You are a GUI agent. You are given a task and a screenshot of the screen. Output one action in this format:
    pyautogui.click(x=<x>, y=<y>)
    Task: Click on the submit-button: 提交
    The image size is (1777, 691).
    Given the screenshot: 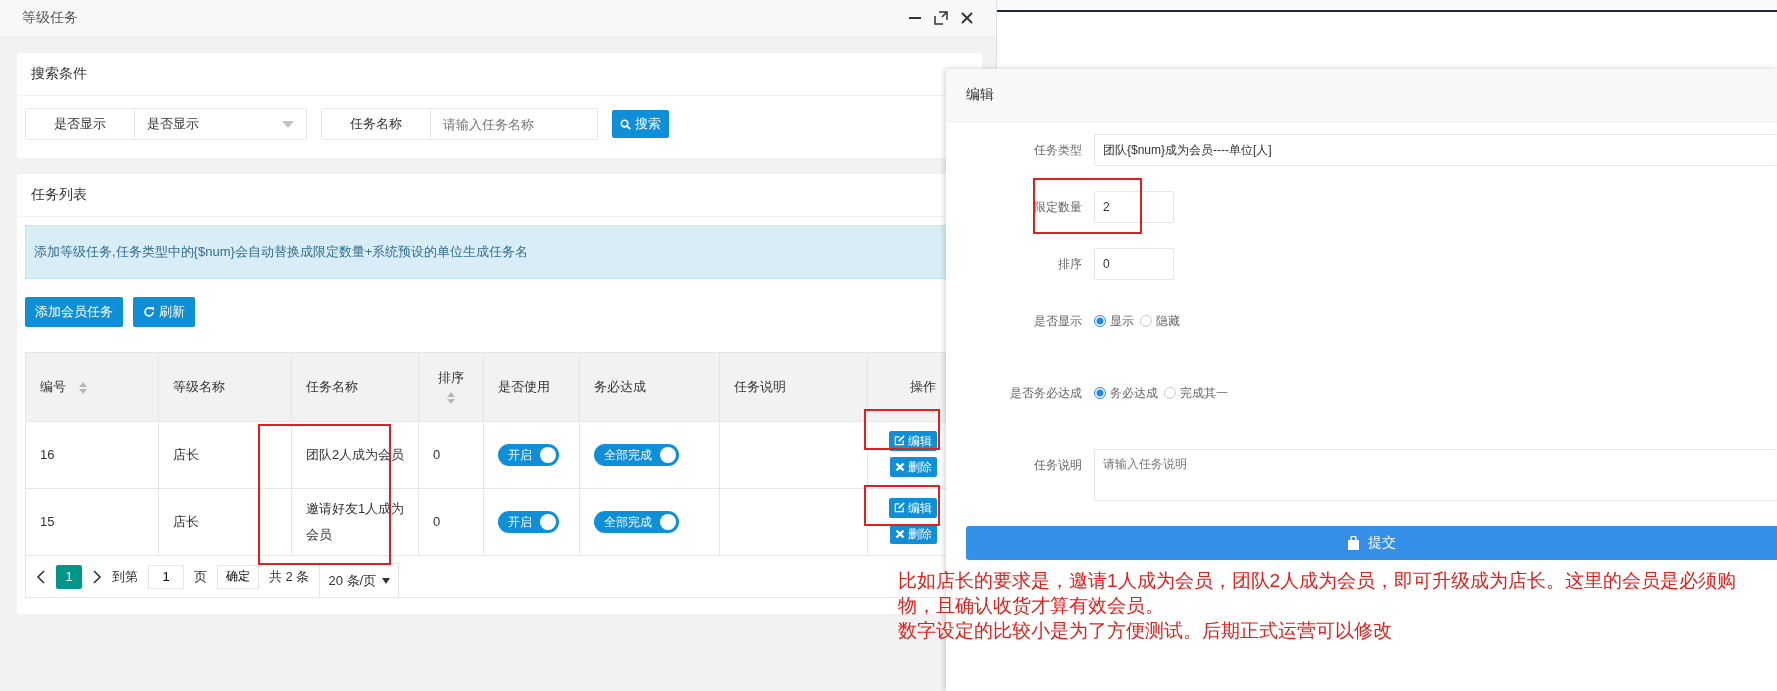 What is the action you would take?
    pyautogui.click(x=1371, y=543)
    